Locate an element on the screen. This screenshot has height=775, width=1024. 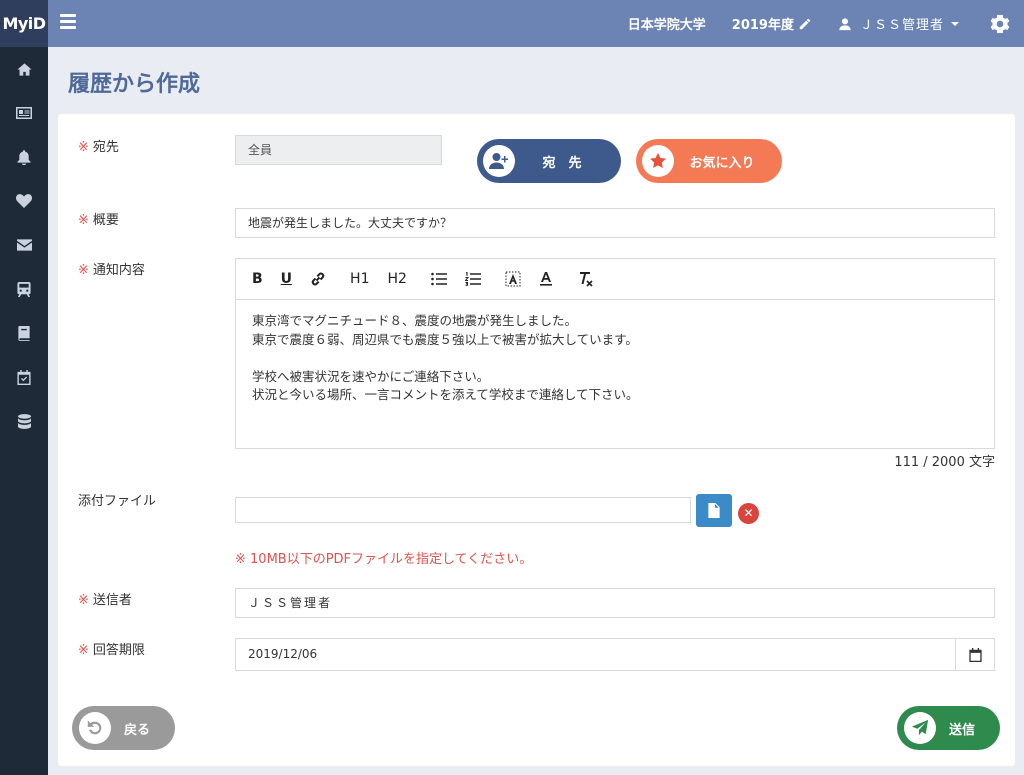
bullet-list-icon is located at coordinates (439, 279).